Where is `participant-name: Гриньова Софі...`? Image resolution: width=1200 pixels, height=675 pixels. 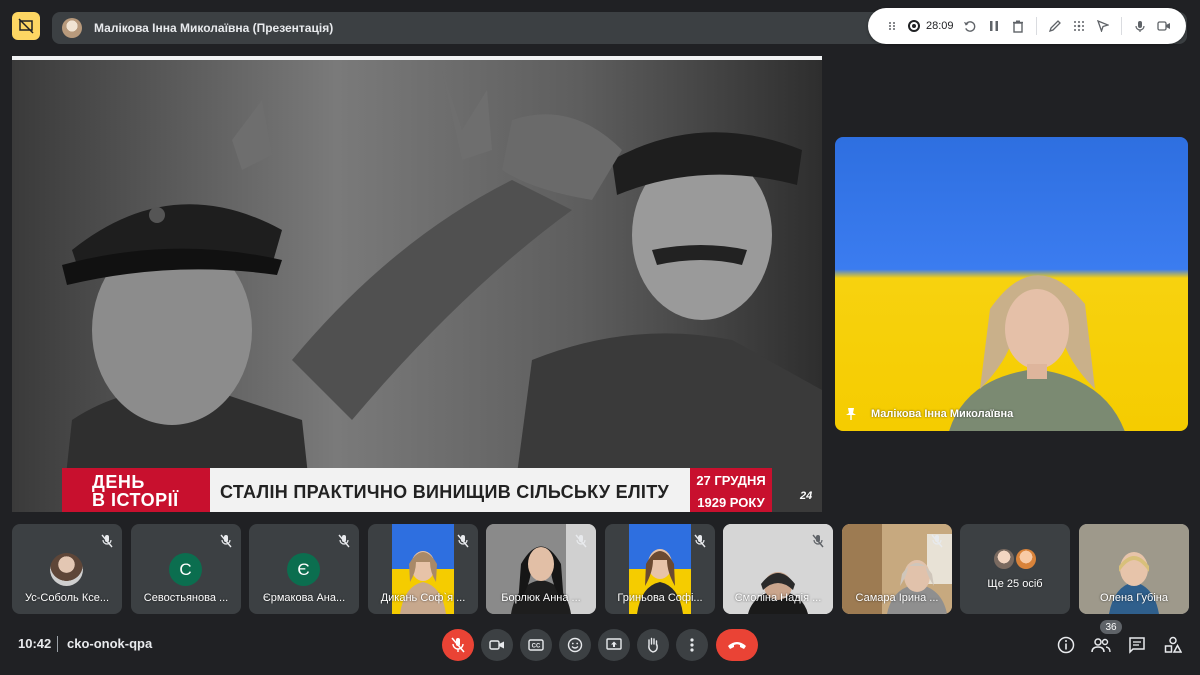 participant-name: Гриньова Софі... is located at coordinates (660, 598).